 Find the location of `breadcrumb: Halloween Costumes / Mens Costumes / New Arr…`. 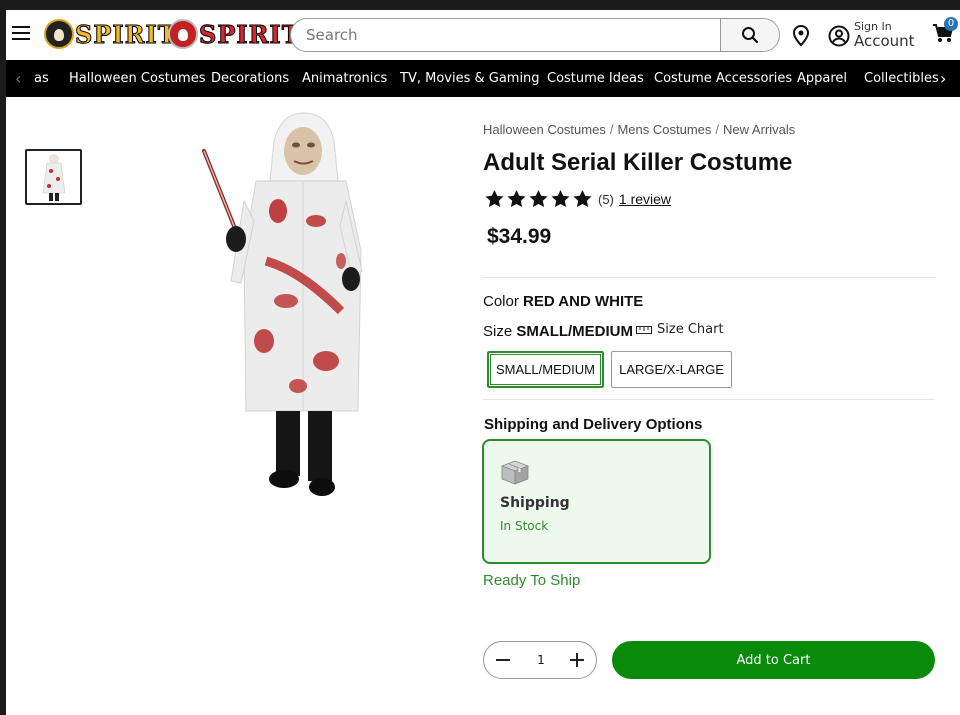

breadcrumb: Halloween Costumes / Mens Costumes / New Arr… is located at coordinates (639, 129).